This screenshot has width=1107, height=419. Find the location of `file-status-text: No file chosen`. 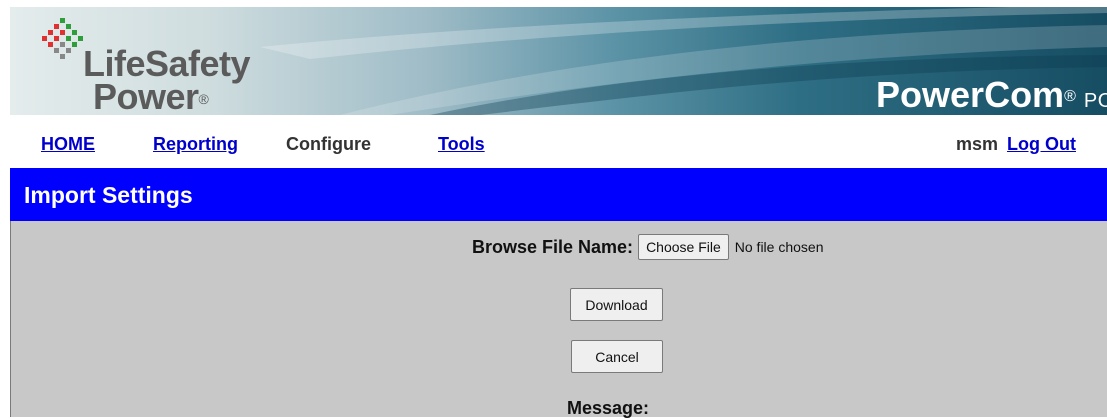

file-status-text: No file chosen is located at coordinates (779, 247).